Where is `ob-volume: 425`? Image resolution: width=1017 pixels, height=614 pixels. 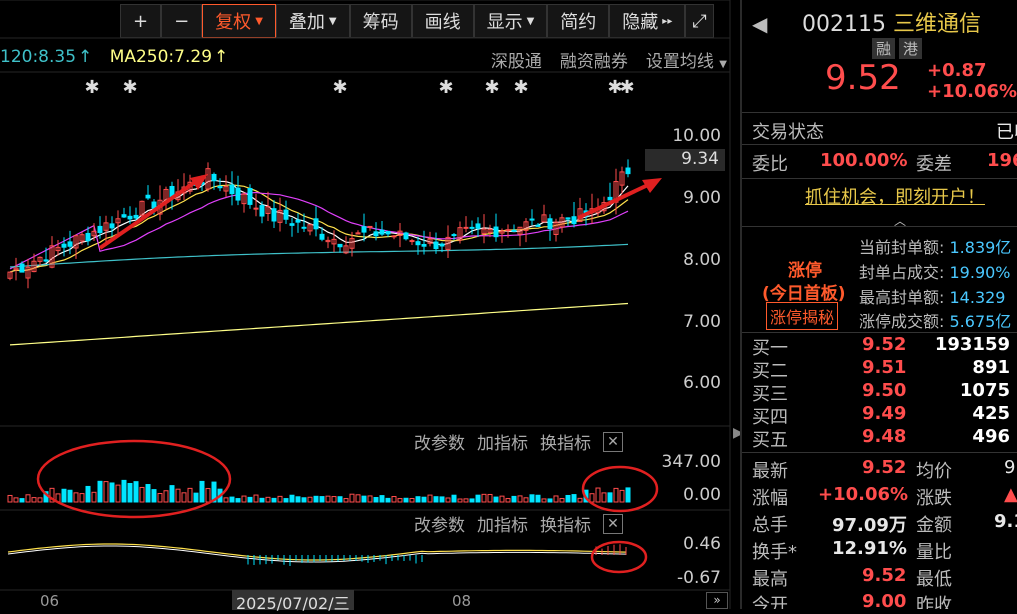 ob-volume: 425 is located at coordinates (991, 413).